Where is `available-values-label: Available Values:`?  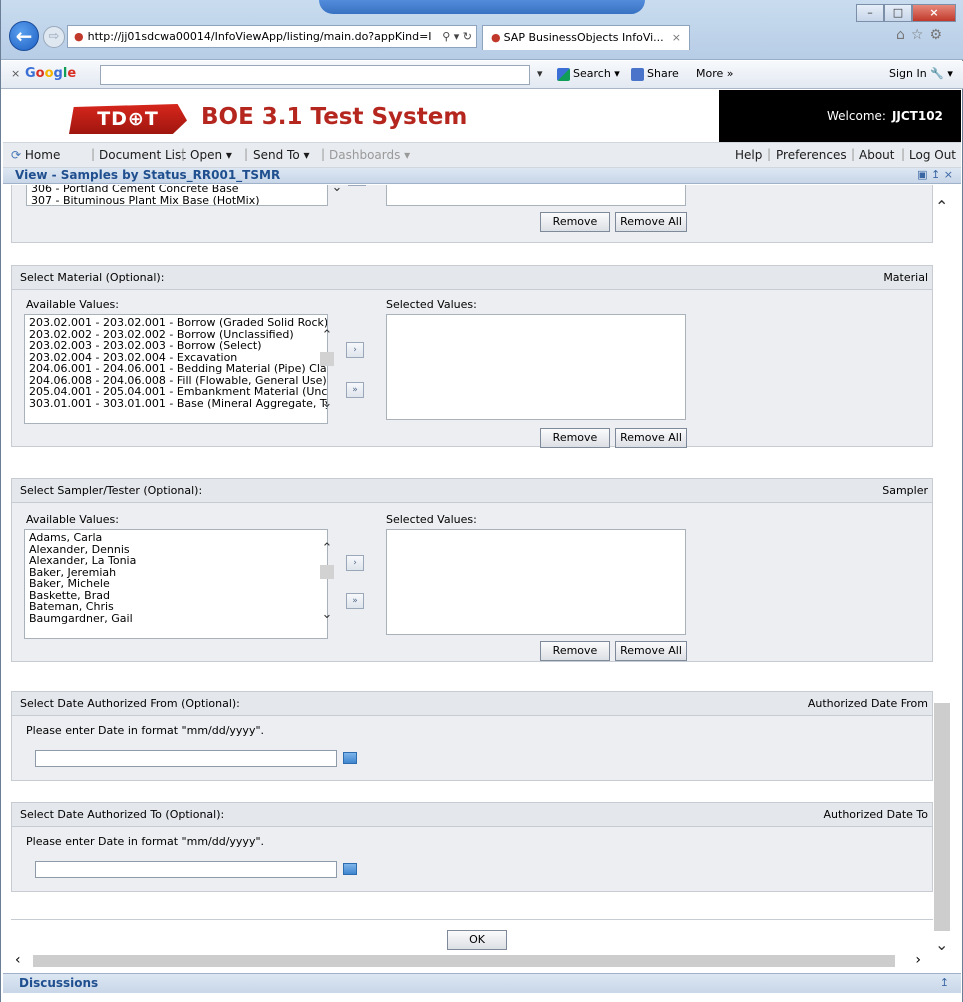
available-values-label: Available Values: is located at coordinates (72, 304).